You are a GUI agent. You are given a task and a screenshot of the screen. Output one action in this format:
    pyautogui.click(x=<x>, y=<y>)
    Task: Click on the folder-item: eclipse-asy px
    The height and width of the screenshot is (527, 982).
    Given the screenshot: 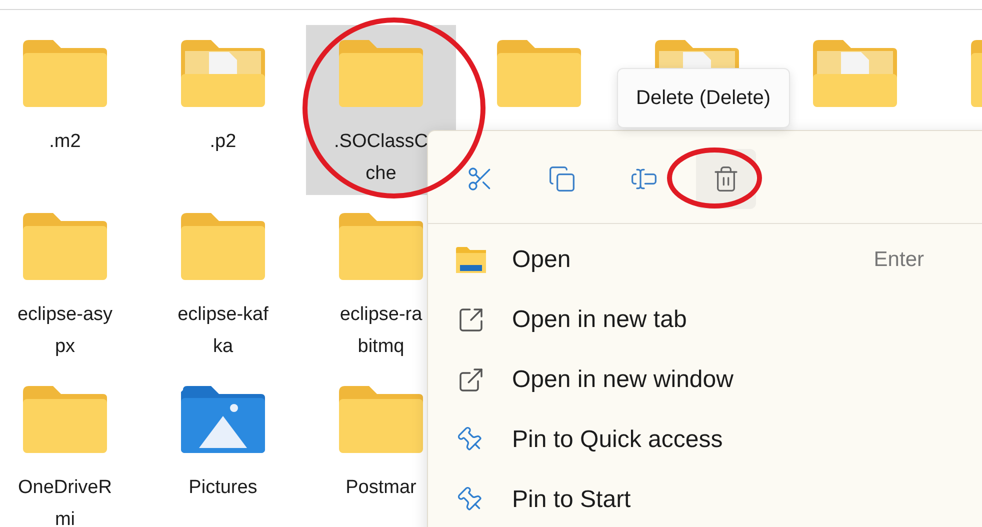 What is the action you would take?
    pyautogui.click(x=70, y=283)
    